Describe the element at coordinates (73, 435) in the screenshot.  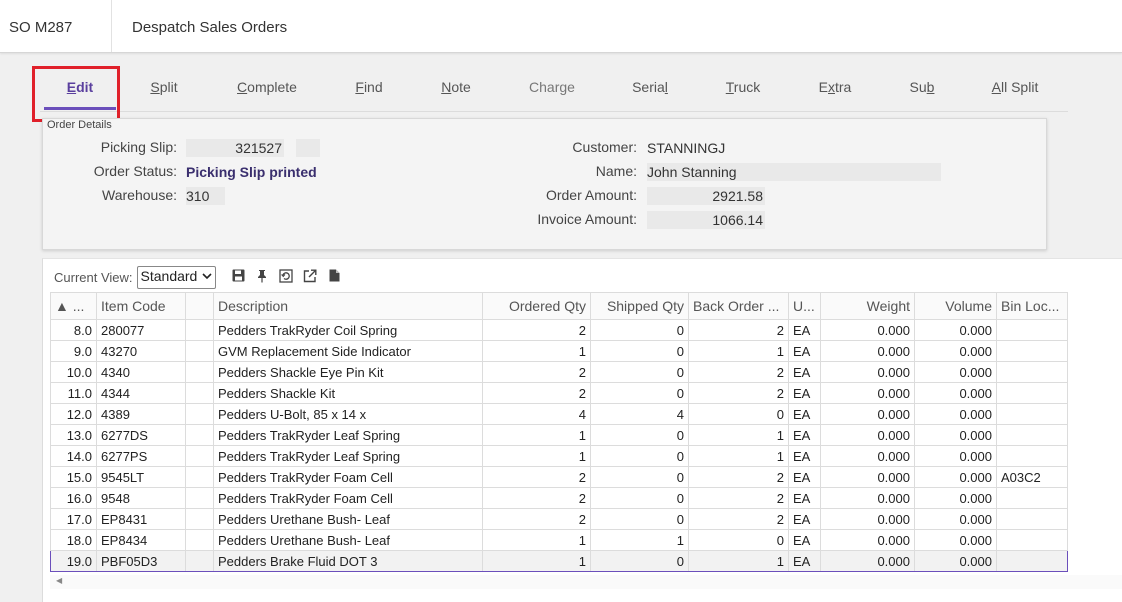
I see `cell-line: 13.0` at that location.